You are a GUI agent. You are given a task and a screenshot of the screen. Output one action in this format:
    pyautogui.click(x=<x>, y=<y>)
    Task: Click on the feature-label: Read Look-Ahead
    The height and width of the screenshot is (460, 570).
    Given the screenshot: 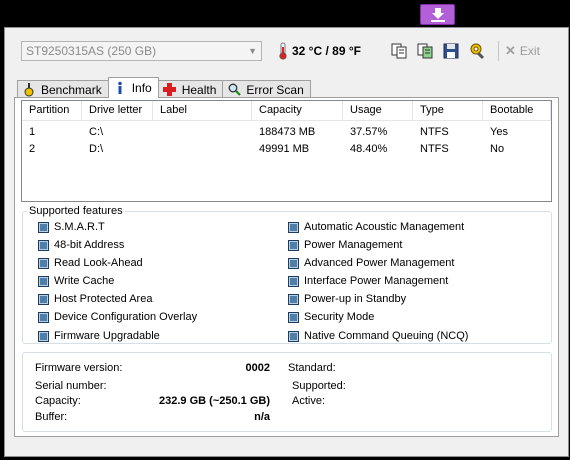 What is the action you would take?
    pyautogui.click(x=98, y=263)
    